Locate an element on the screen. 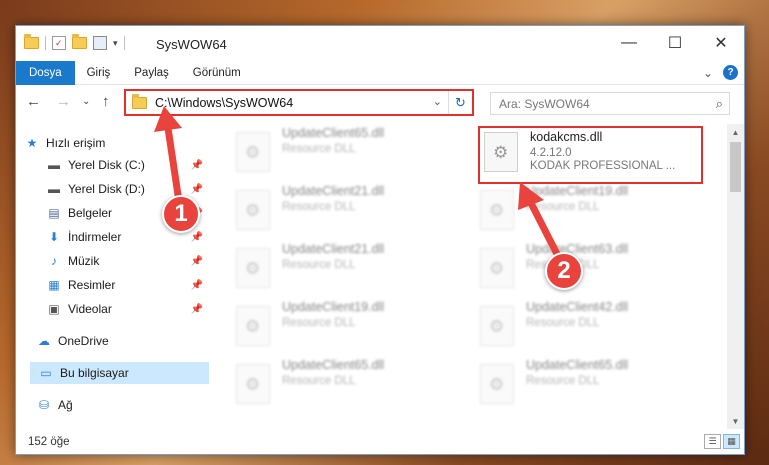 This screenshot has height=465, width=769. customize-toolbar-chevron-icon: ▾ is located at coordinates (115, 43).